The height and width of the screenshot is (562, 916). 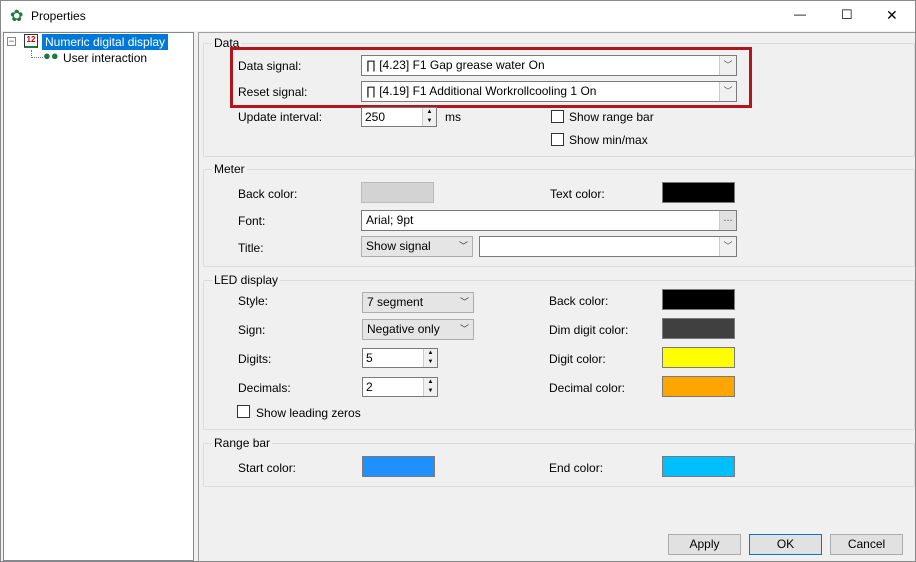 I want to click on font-value: Arial; 9pt, so click(x=390, y=220).